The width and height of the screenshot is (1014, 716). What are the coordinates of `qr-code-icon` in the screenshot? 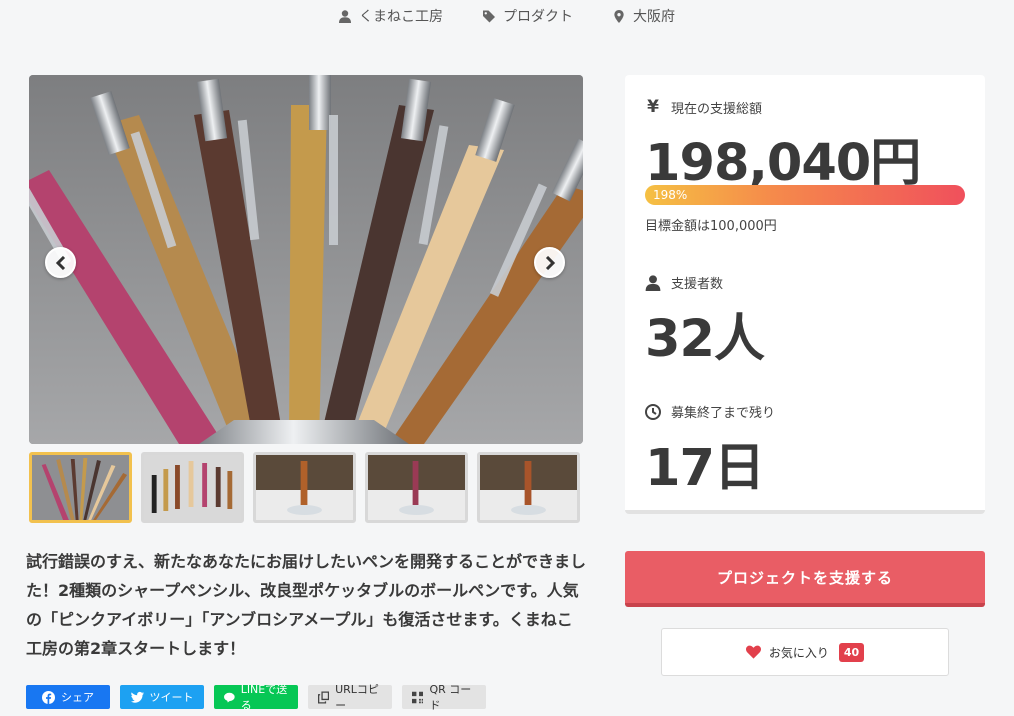 It's located at (418, 697).